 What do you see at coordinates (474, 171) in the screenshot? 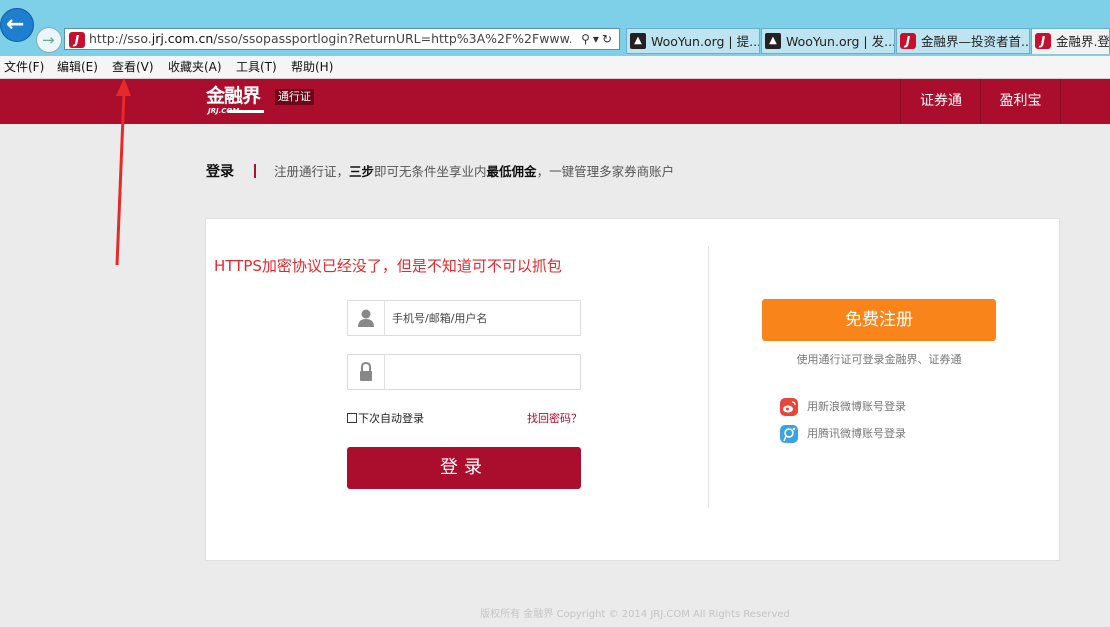
I see `tagline: 注册通行证，三步即可无条件坐享业内最低佣金，一键管理多家券商账户` at bounding box center [474, 171].